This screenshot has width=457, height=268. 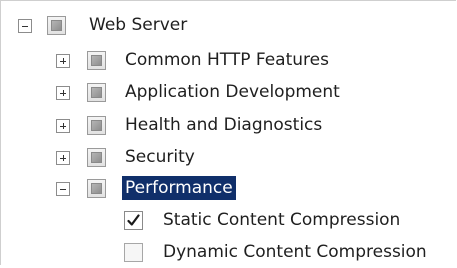 What do you see at coordinates (160, 157) in the screenshot?
I see `tree-node-label: Security` at bounding box center [160, 157].